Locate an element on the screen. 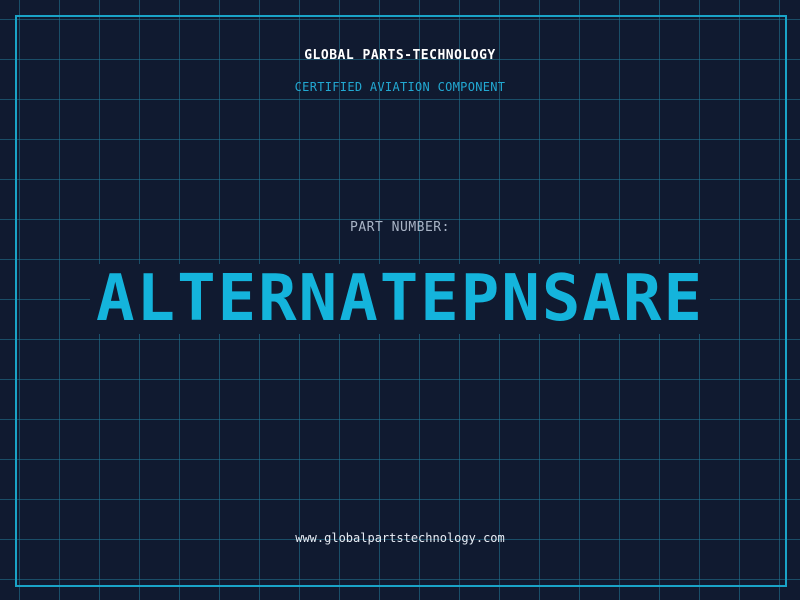 This screenshot has width=800, height=600. part-number-label: PART NUMBER: is located at coordinates (400, 227).